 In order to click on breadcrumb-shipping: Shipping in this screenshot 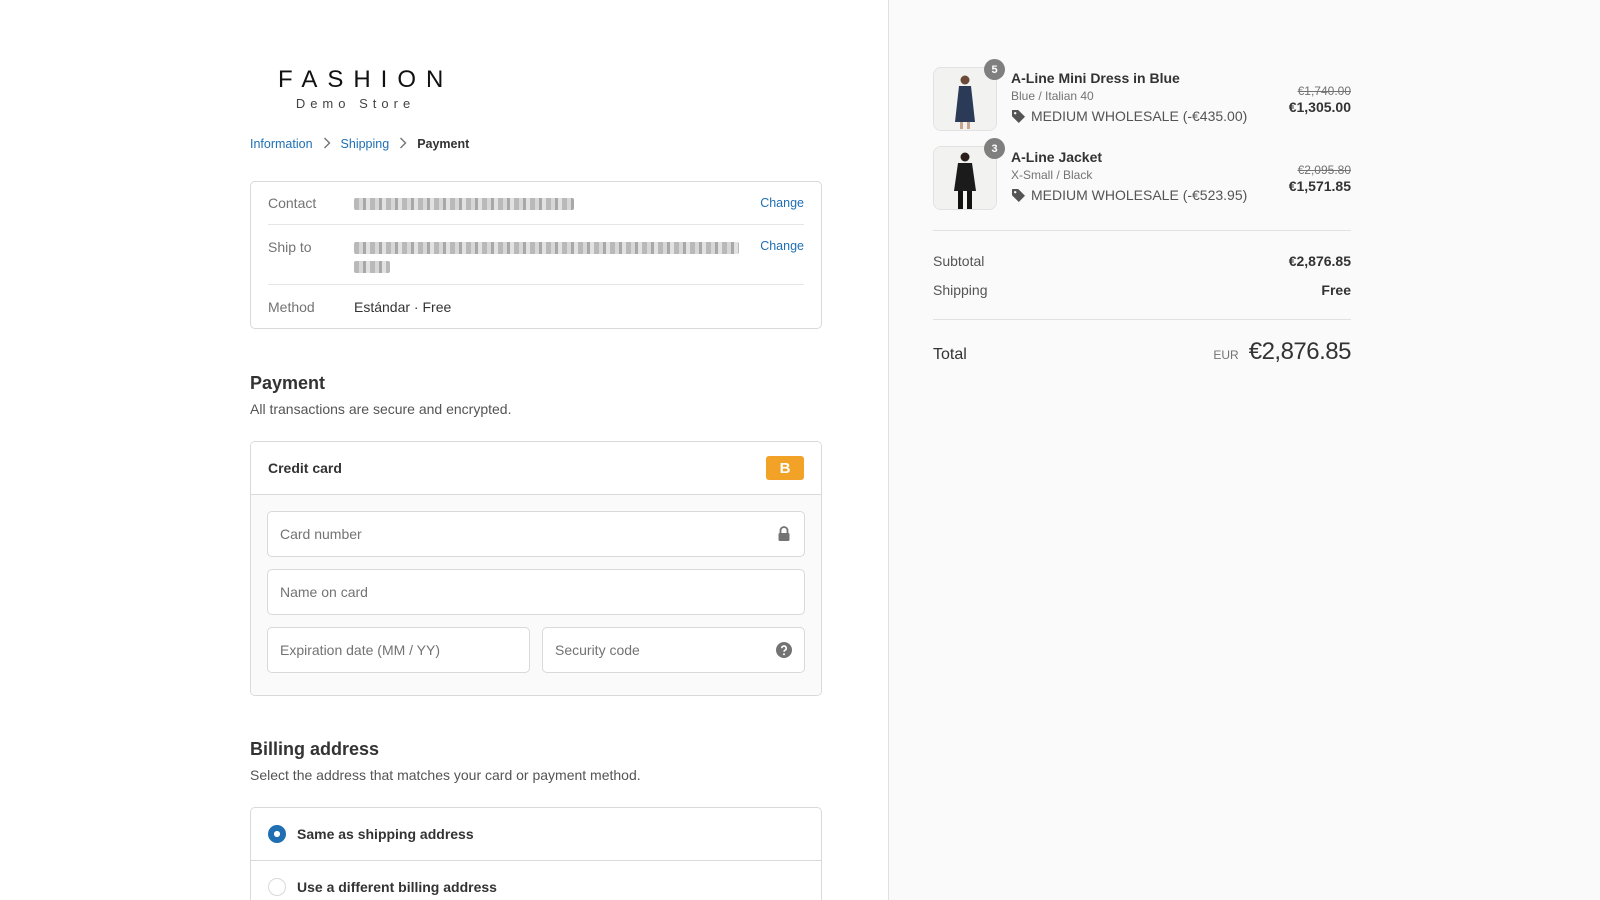, I will do `click(365, 144)`.